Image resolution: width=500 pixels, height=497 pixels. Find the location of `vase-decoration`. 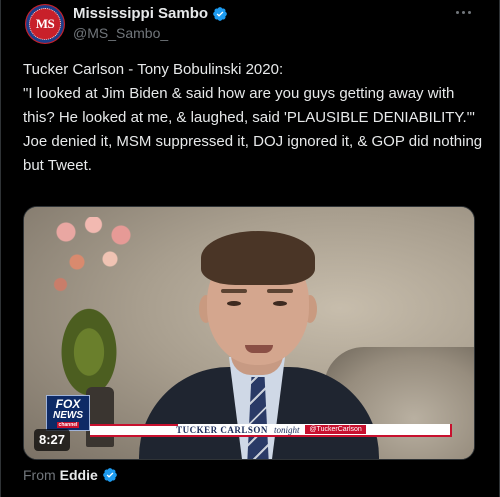

vase-decoration is located at coordinates (100, 417).